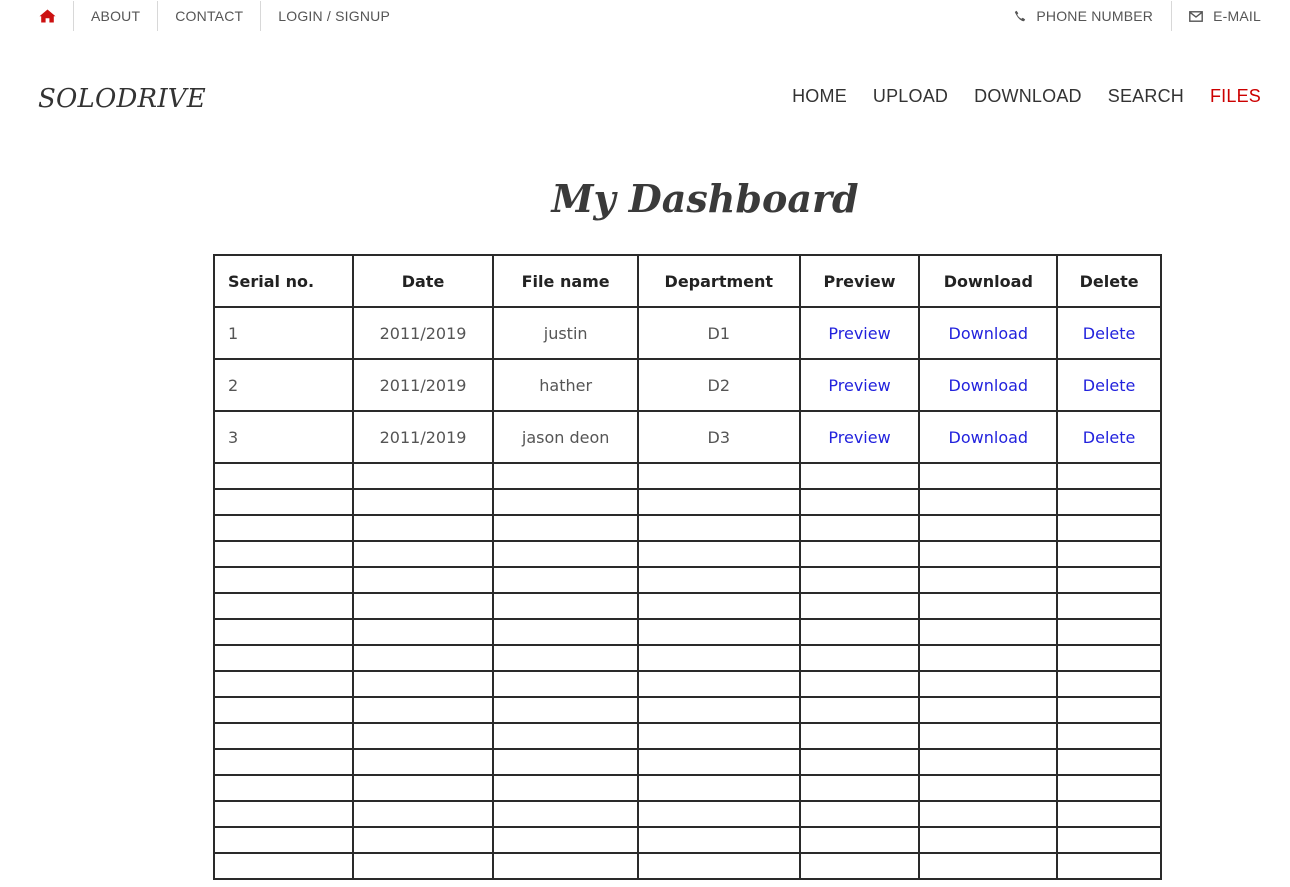 The width and height of the screenshot is (1290, 887). I want to click on column-header-download: Download, so click(988, 281).